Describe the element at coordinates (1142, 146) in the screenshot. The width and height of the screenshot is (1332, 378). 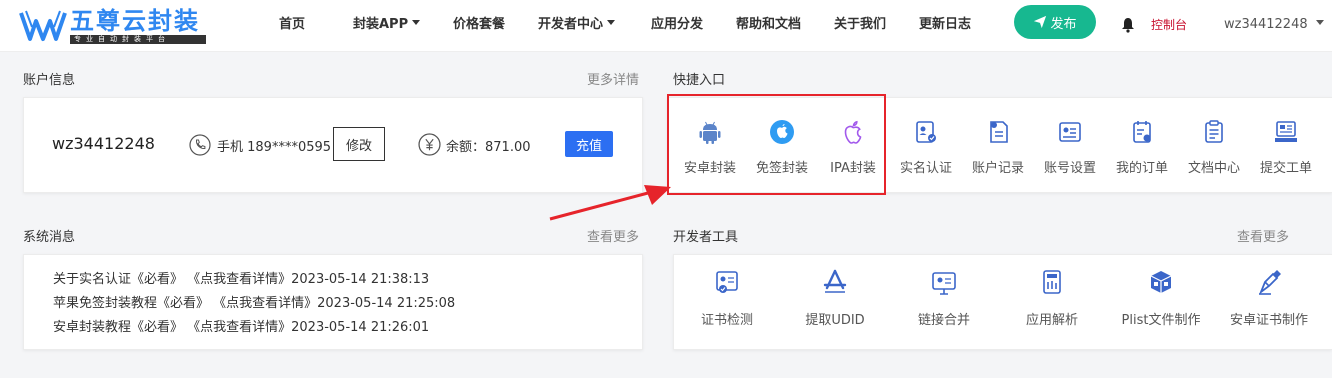
I see `quick-link-my-orders: 我的订单` at that location.